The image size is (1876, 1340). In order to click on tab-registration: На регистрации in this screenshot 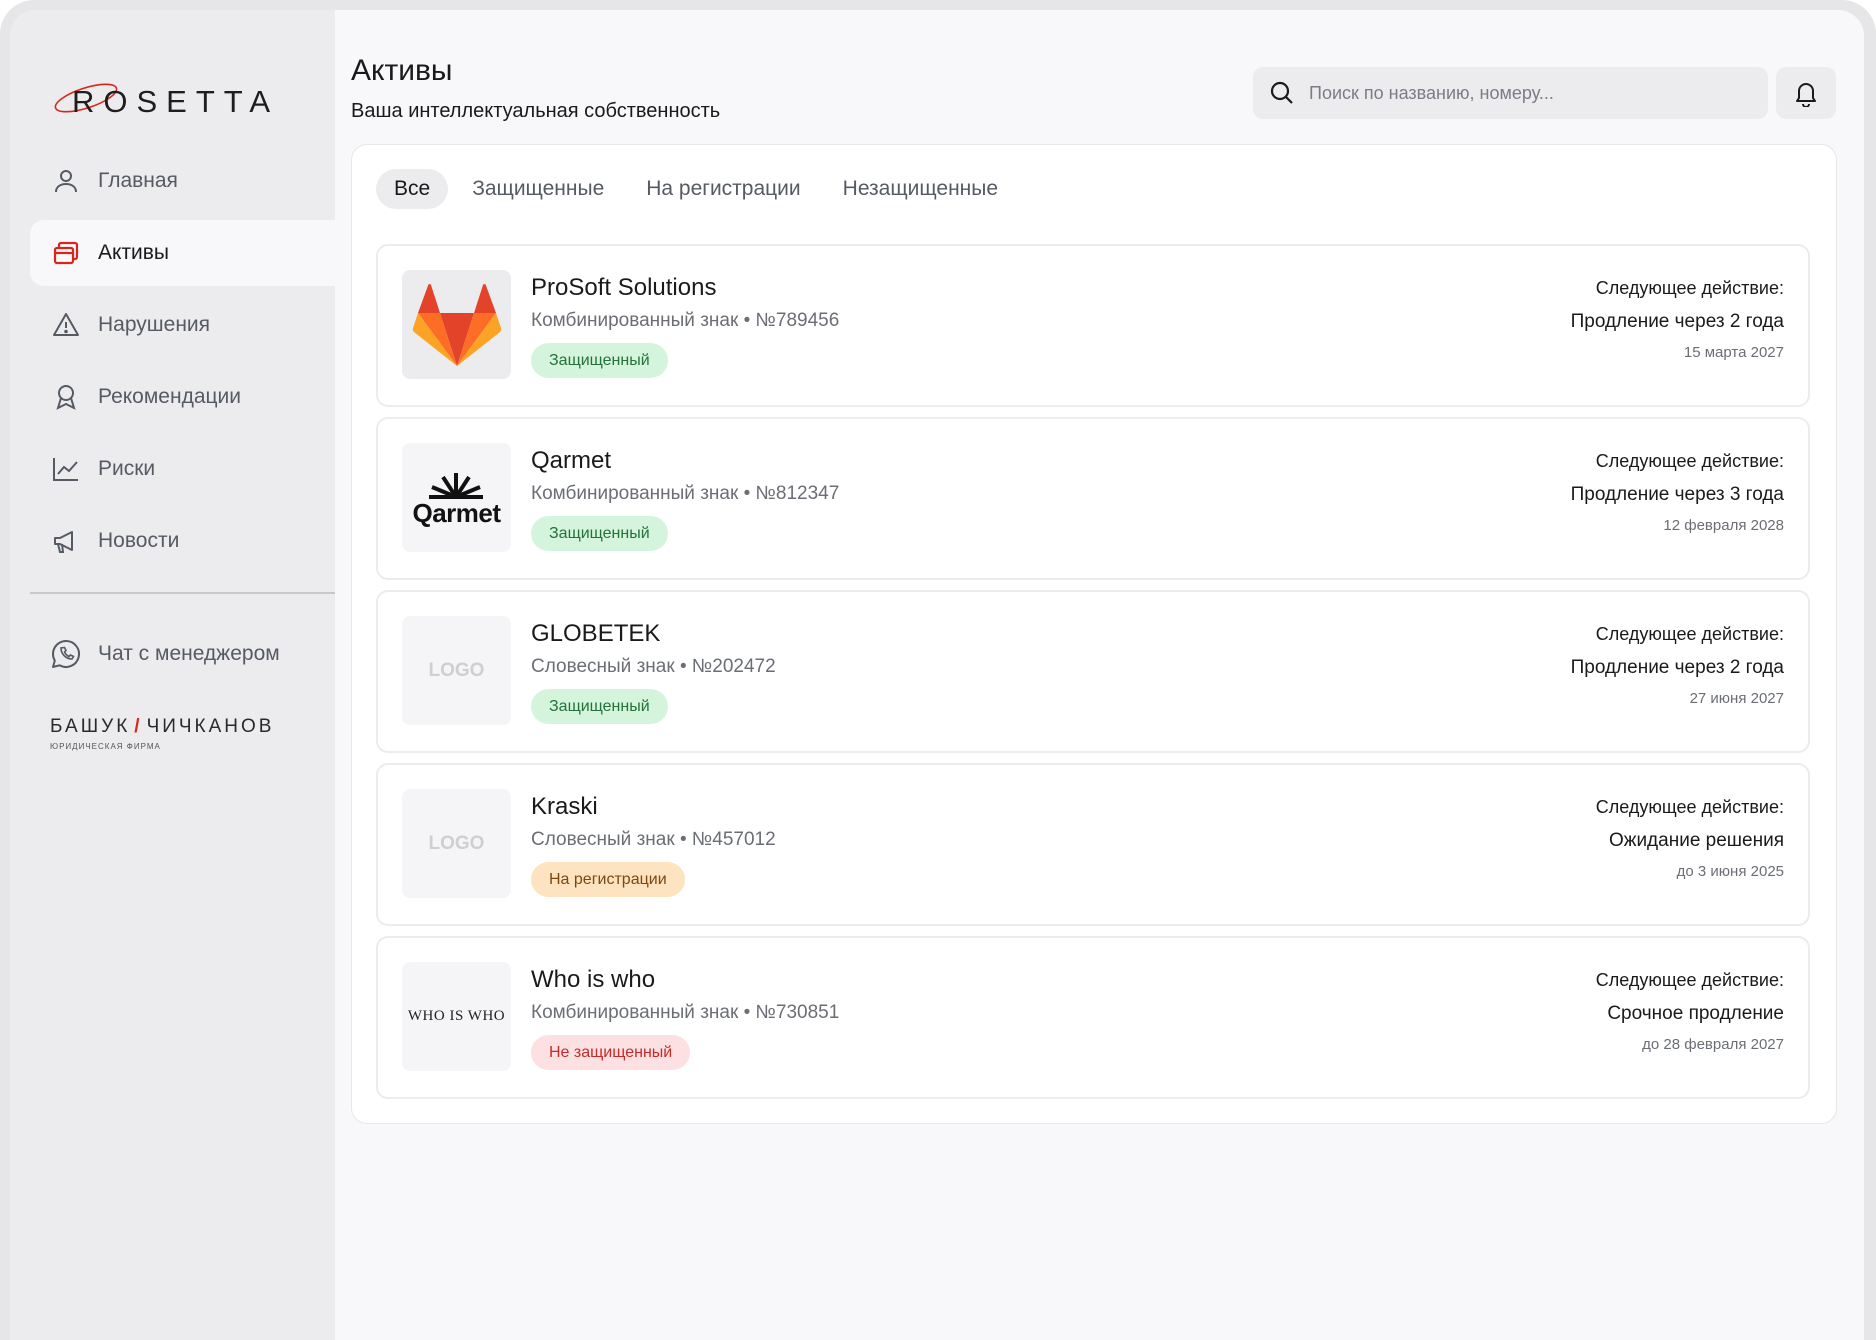, I will do `click(723, 189)`.